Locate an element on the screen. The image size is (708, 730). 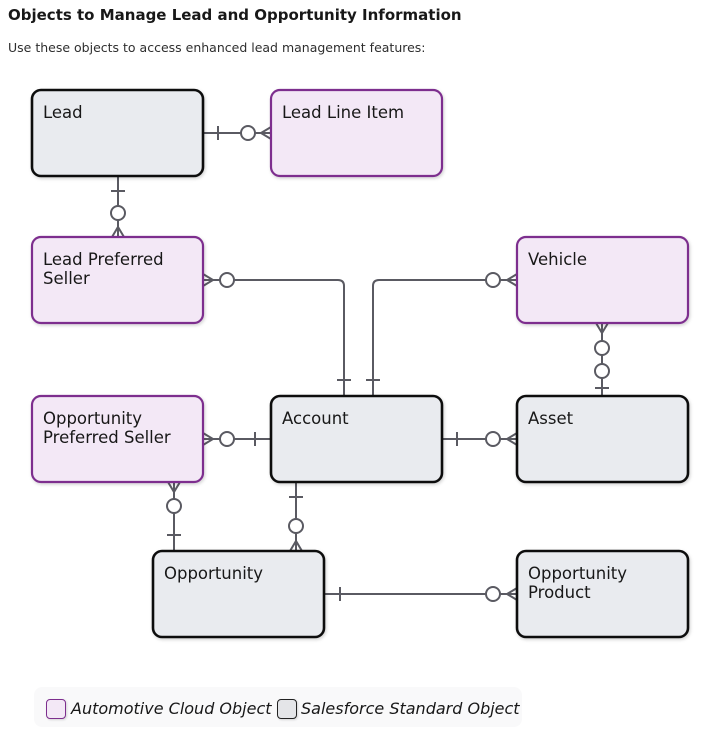
entity-label-account: Account is located at coordinates (315, 418).